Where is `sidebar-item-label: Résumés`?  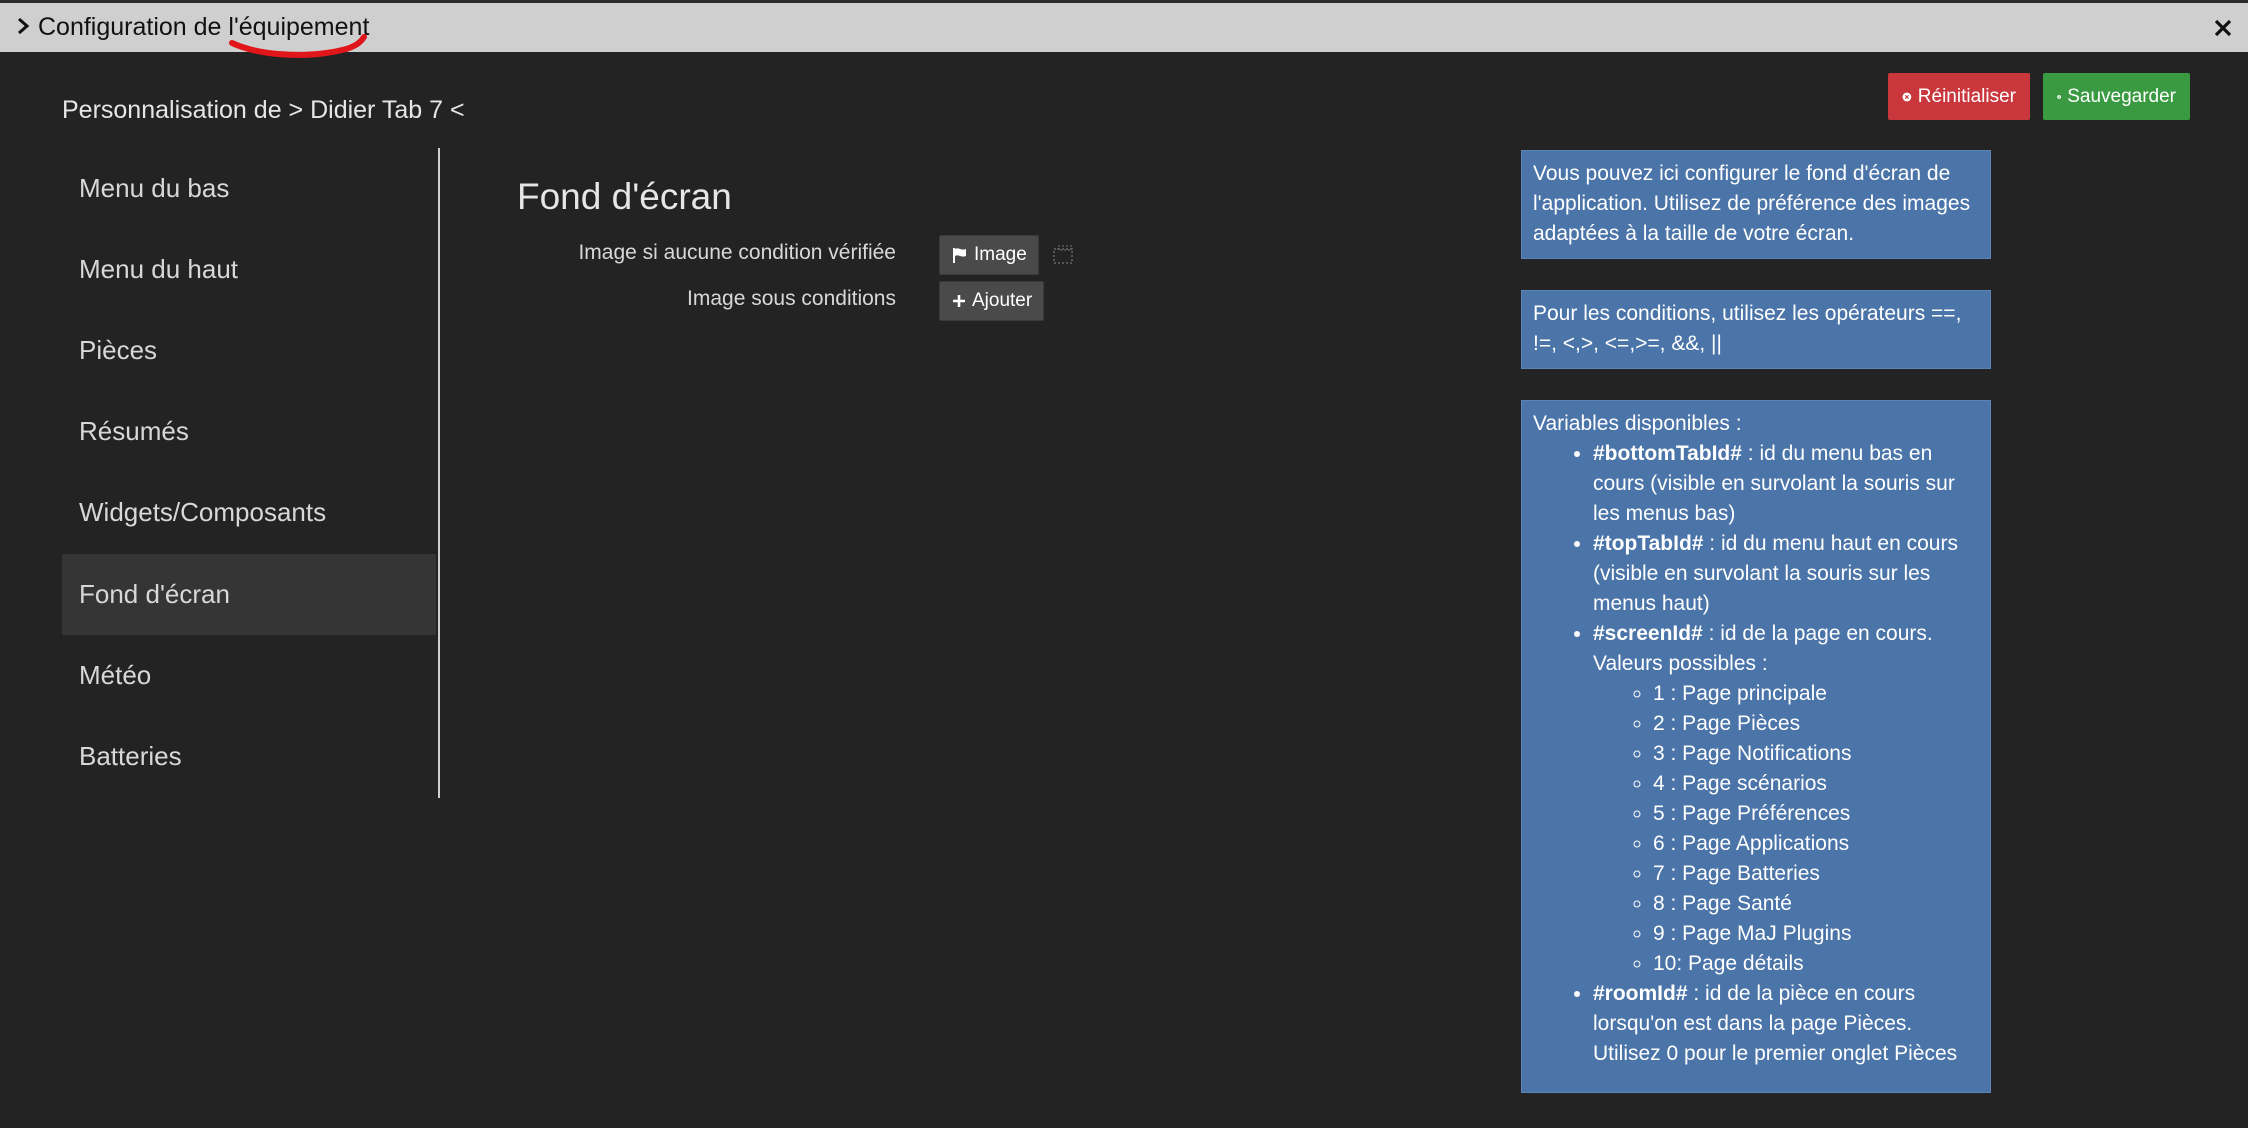
sidebar-item-label: Résumés is located at coordinates (134, 431).